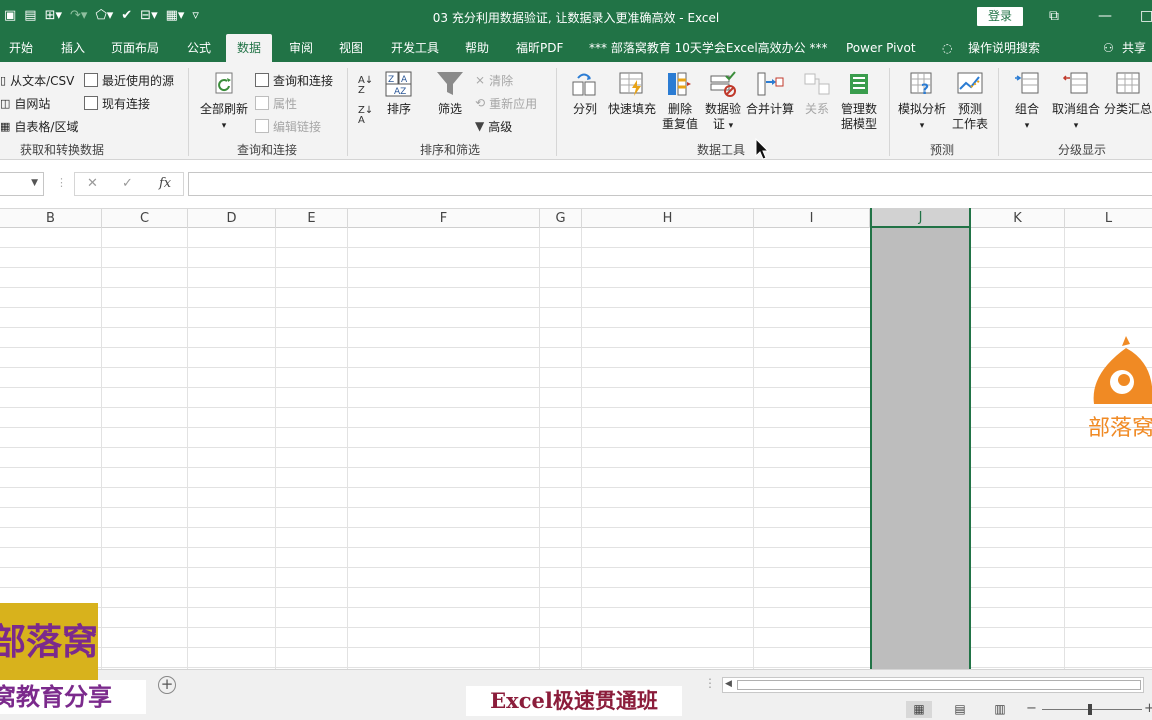 The image size is (1152, 720). I want to click on tab-page-layout: 页面布局, so click(135, 48).